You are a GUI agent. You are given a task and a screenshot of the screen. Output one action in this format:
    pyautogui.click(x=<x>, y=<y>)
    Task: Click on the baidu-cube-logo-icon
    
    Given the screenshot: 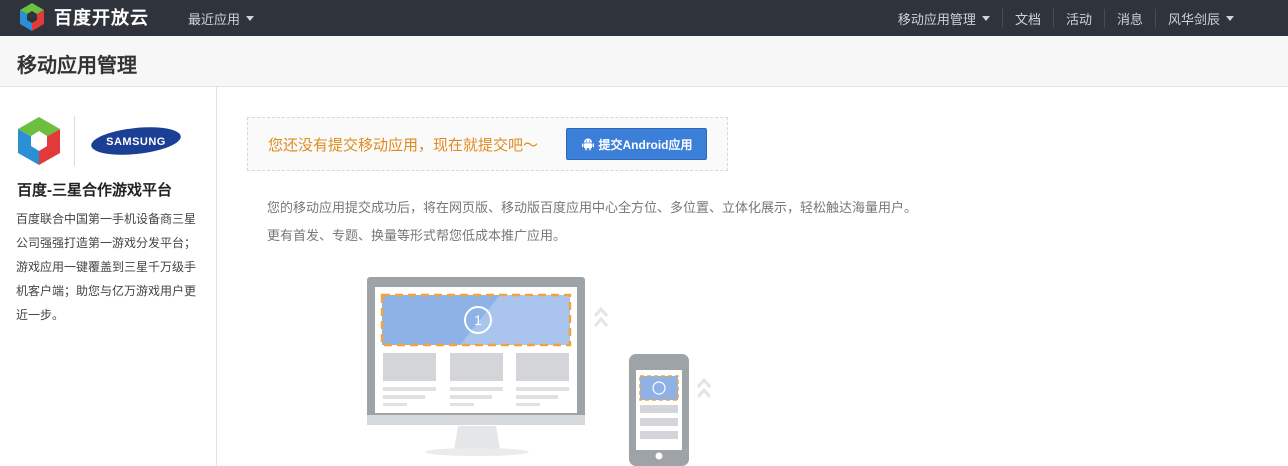 What is the action you would take?
    pyautogui.click(x=39, y=141)
    